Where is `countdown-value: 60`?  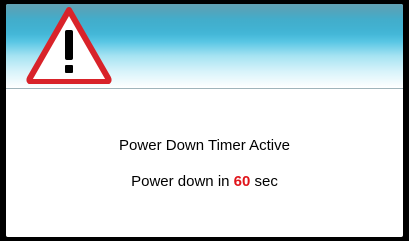
countdown-value: 60 is located at coordinates (242, 181).